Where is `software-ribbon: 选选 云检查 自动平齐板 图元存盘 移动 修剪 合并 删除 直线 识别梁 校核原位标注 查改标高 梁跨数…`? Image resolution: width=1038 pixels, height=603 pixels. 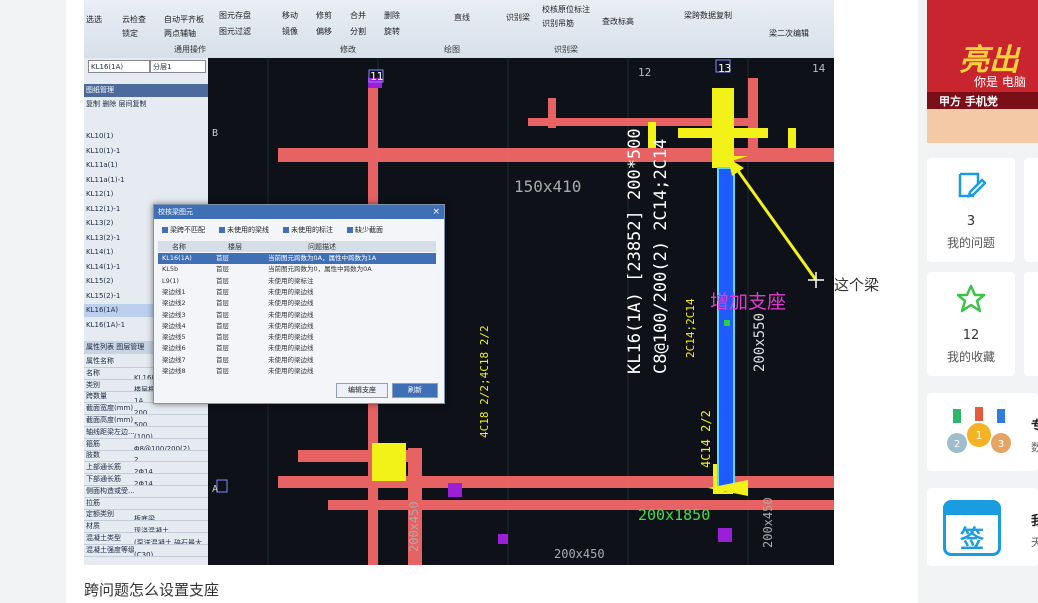
software-ribbon: 选选 云检查 自动平齐板 图元存盘 移动 修剪 合并 删除 直线 识别梁 校核原位标注 查改标高 梁跨数… is located at coordinates (459, 29).